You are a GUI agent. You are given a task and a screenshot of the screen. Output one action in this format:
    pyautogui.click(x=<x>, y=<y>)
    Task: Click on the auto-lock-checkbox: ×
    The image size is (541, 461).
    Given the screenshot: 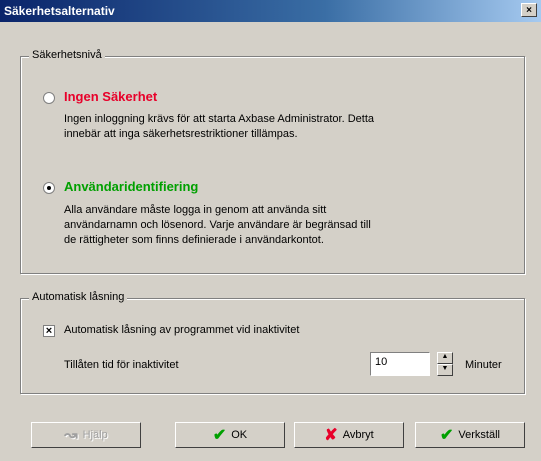 What is the action you would take?
    pyautogui.click(x=49, y=331)
    